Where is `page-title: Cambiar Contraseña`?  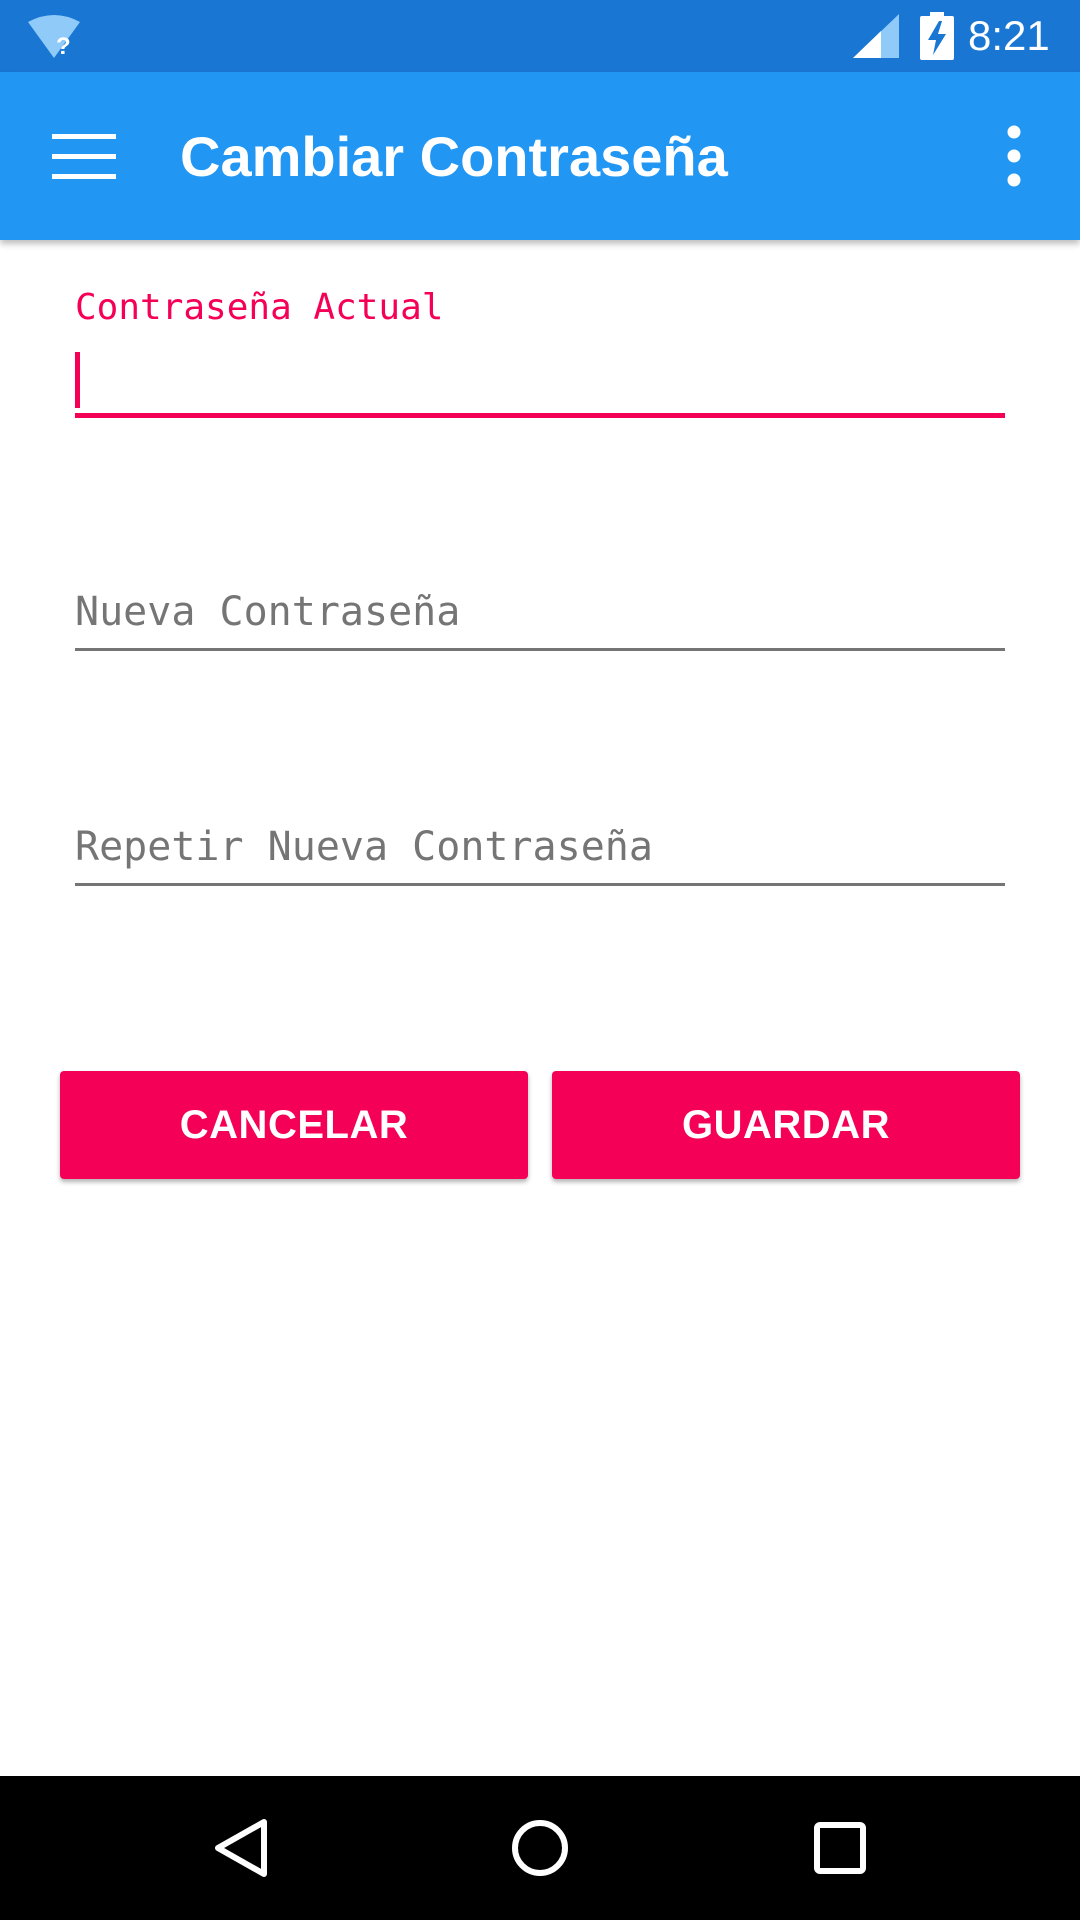
page-title: Cambiar Contraseña is located at coordinates (454, 156).